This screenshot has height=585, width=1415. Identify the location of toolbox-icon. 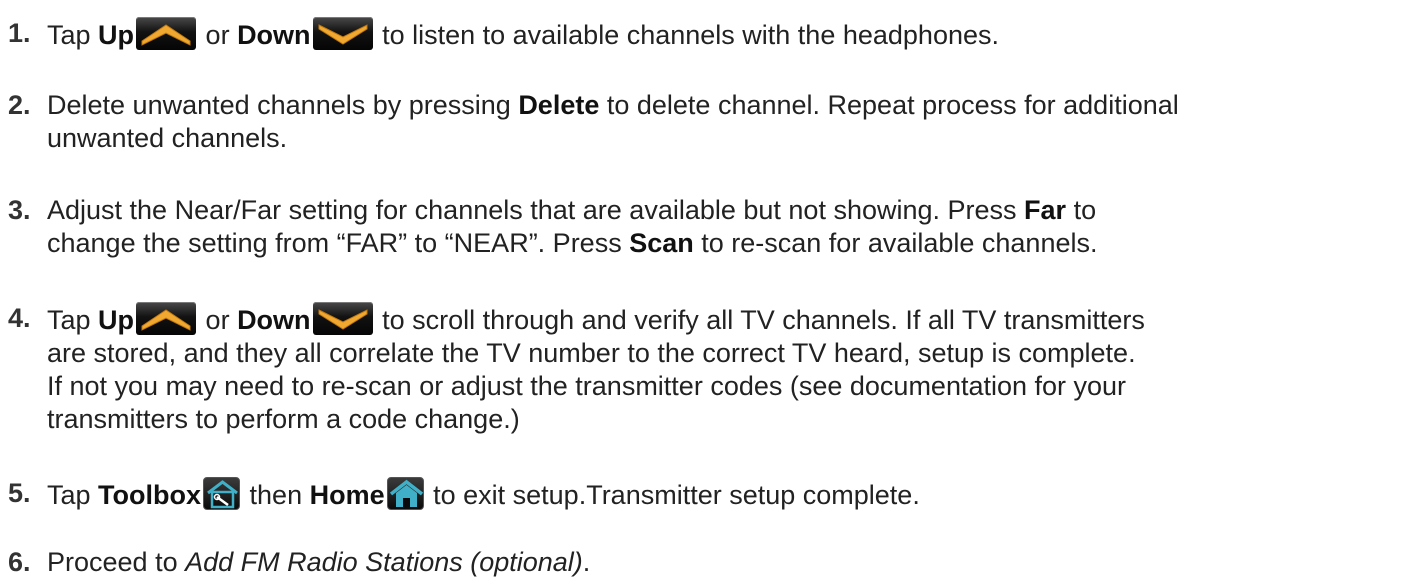
(222, 493).